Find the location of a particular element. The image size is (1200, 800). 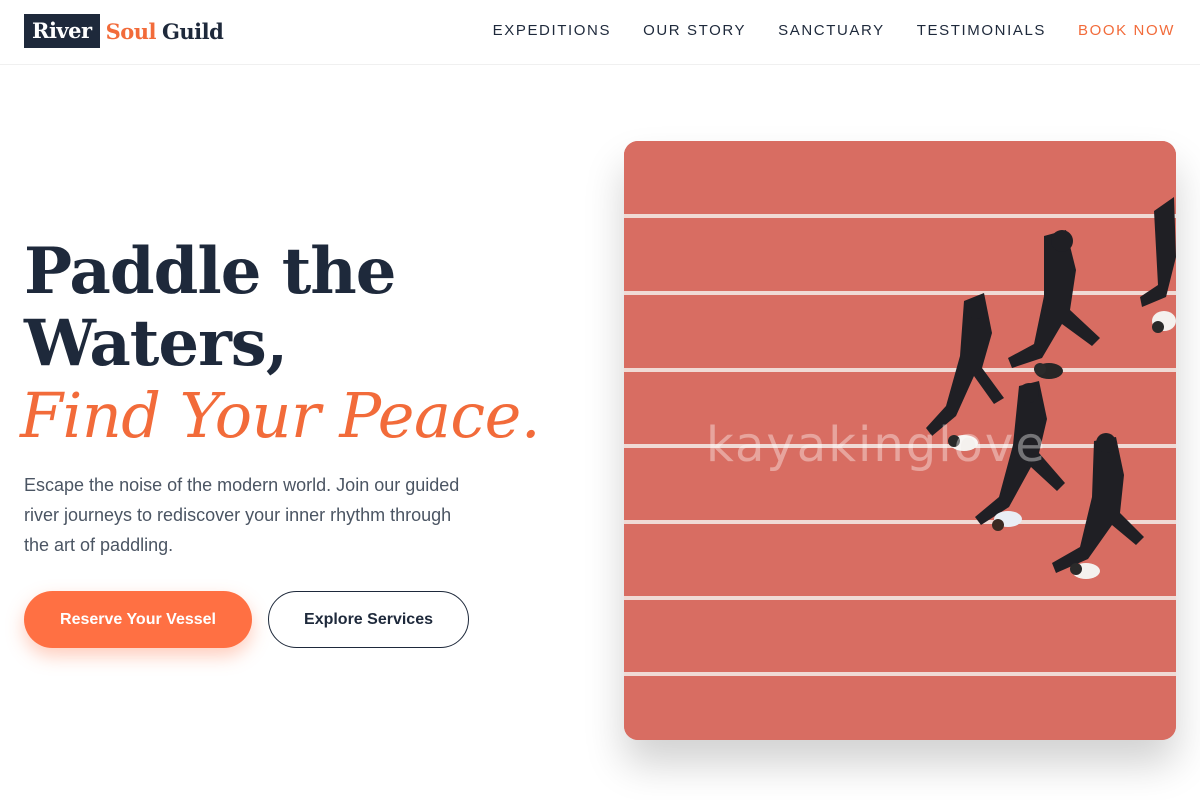

hero-headline-accent: Find Your Peace. is located at coordinates (280, 415).